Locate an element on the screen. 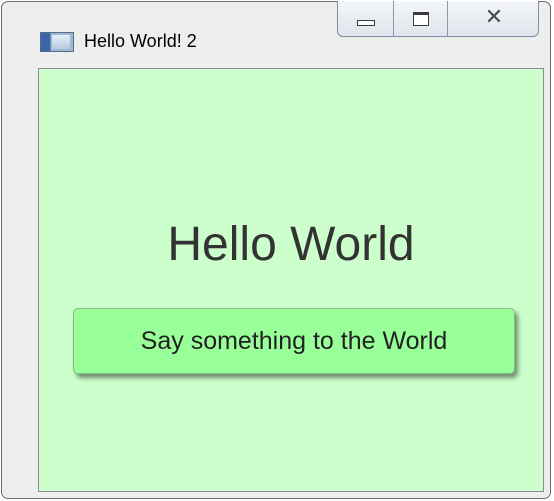  maximize-icon is located at coordinates (421, 19).